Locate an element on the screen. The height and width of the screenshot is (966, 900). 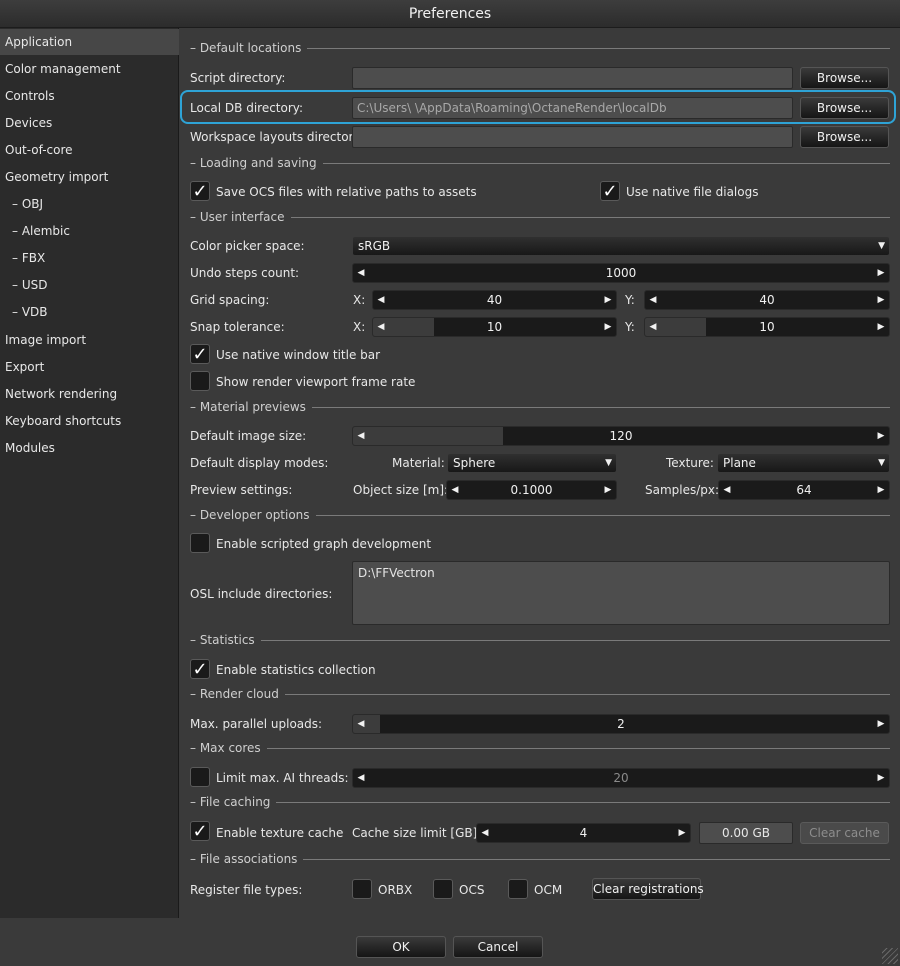
sidebar-item-modules: Modules is located at coordinates (89, 448).